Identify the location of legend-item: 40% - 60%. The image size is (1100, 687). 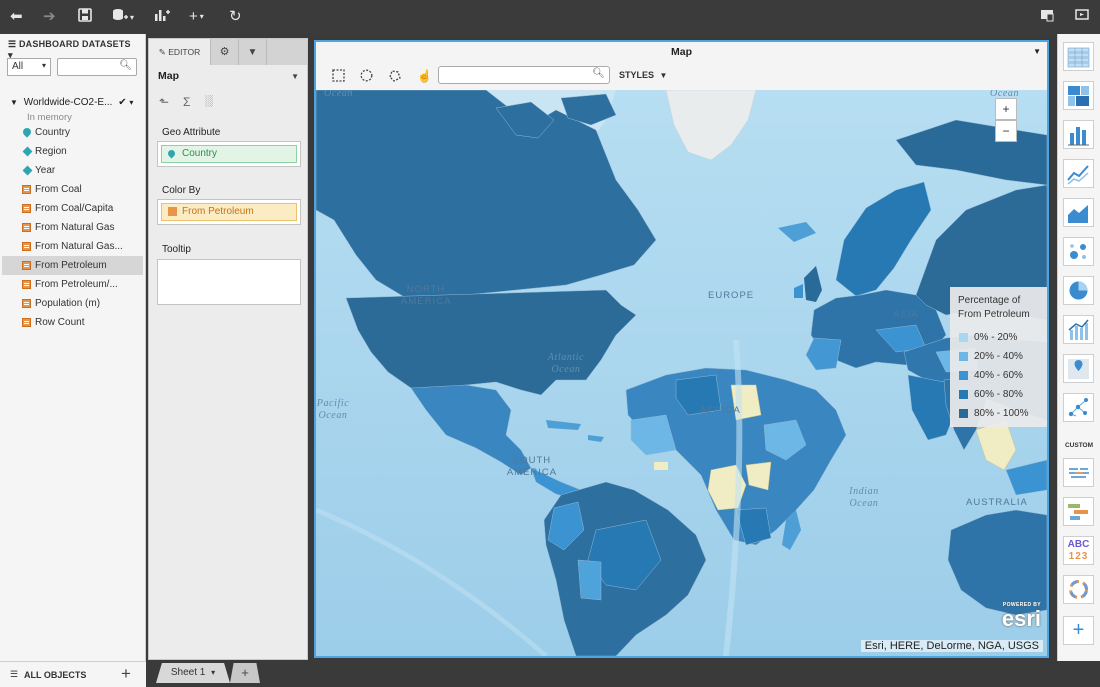
(999, 375).